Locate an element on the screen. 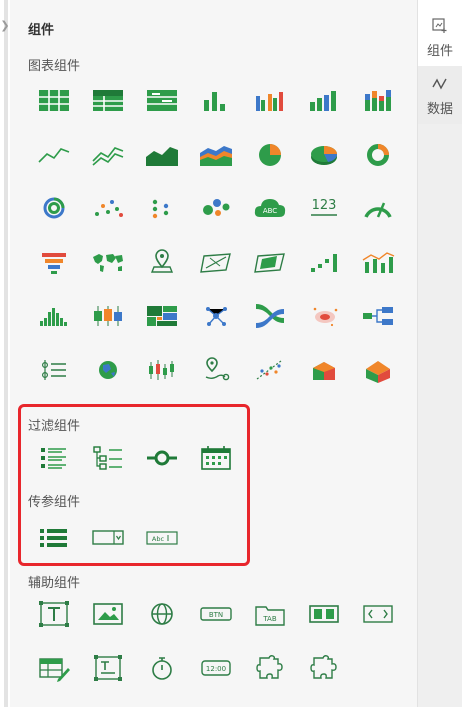 The width and height of the screenshot is (462, 707). funnel-chart-icon is located at coordinates (54, 262).